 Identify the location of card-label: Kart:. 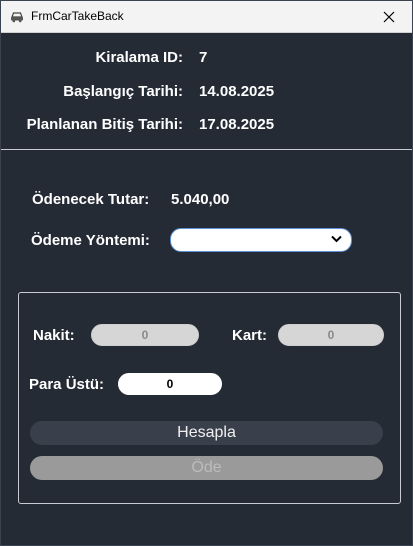
(250, 335).